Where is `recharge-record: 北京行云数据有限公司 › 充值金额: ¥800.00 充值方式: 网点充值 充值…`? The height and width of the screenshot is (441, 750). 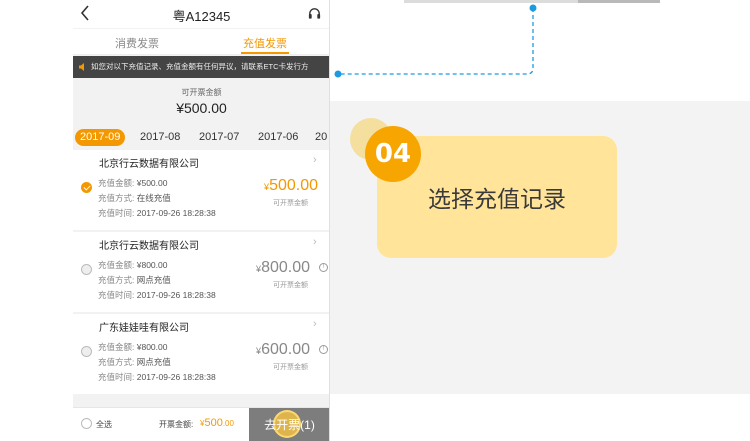
recharge-record: 北京行云数据有限公司 › 充值金额: ¥800.00 充值方式: 网点充值 充值… is located at coordinates (201, 272).